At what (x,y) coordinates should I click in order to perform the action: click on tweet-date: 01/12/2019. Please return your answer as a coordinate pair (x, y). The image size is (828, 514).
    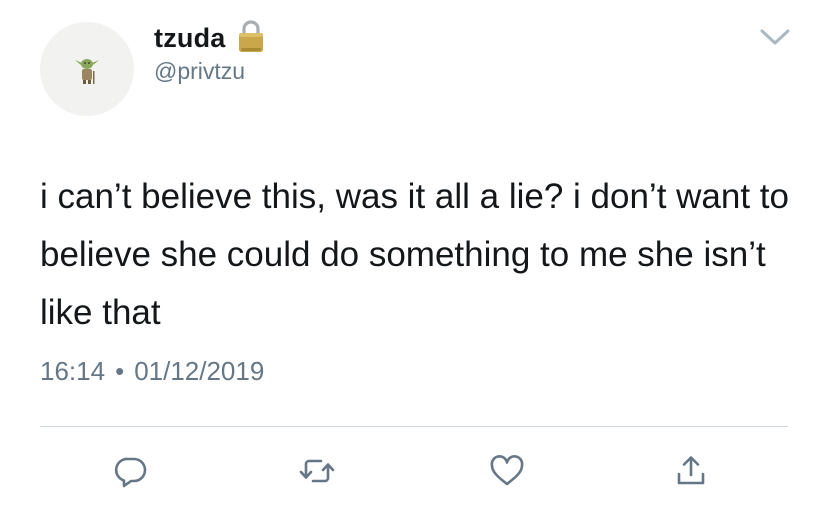
    Looking at the image, I should click on (199, 371).